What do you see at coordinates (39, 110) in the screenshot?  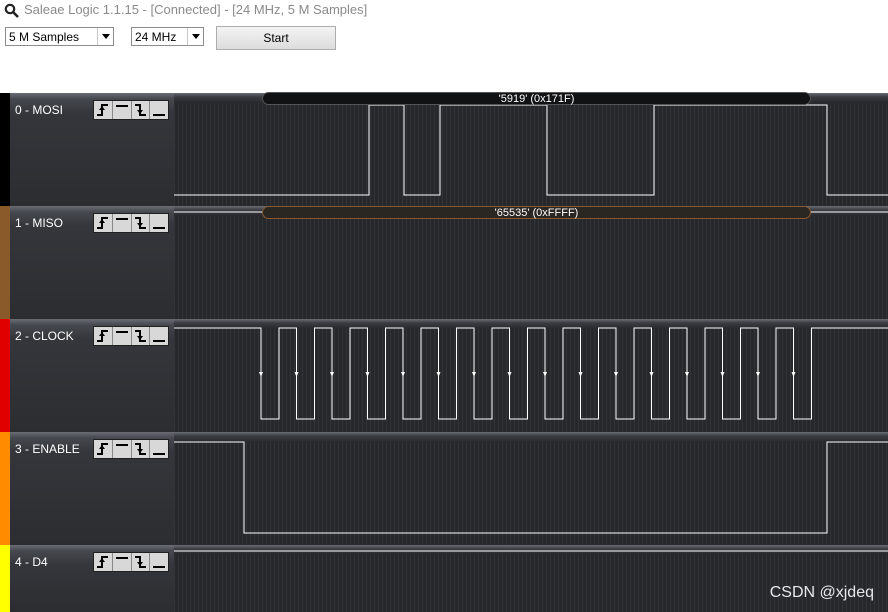 I see `channel-name: 0 - MOSI` at bounding box center [39, 110].